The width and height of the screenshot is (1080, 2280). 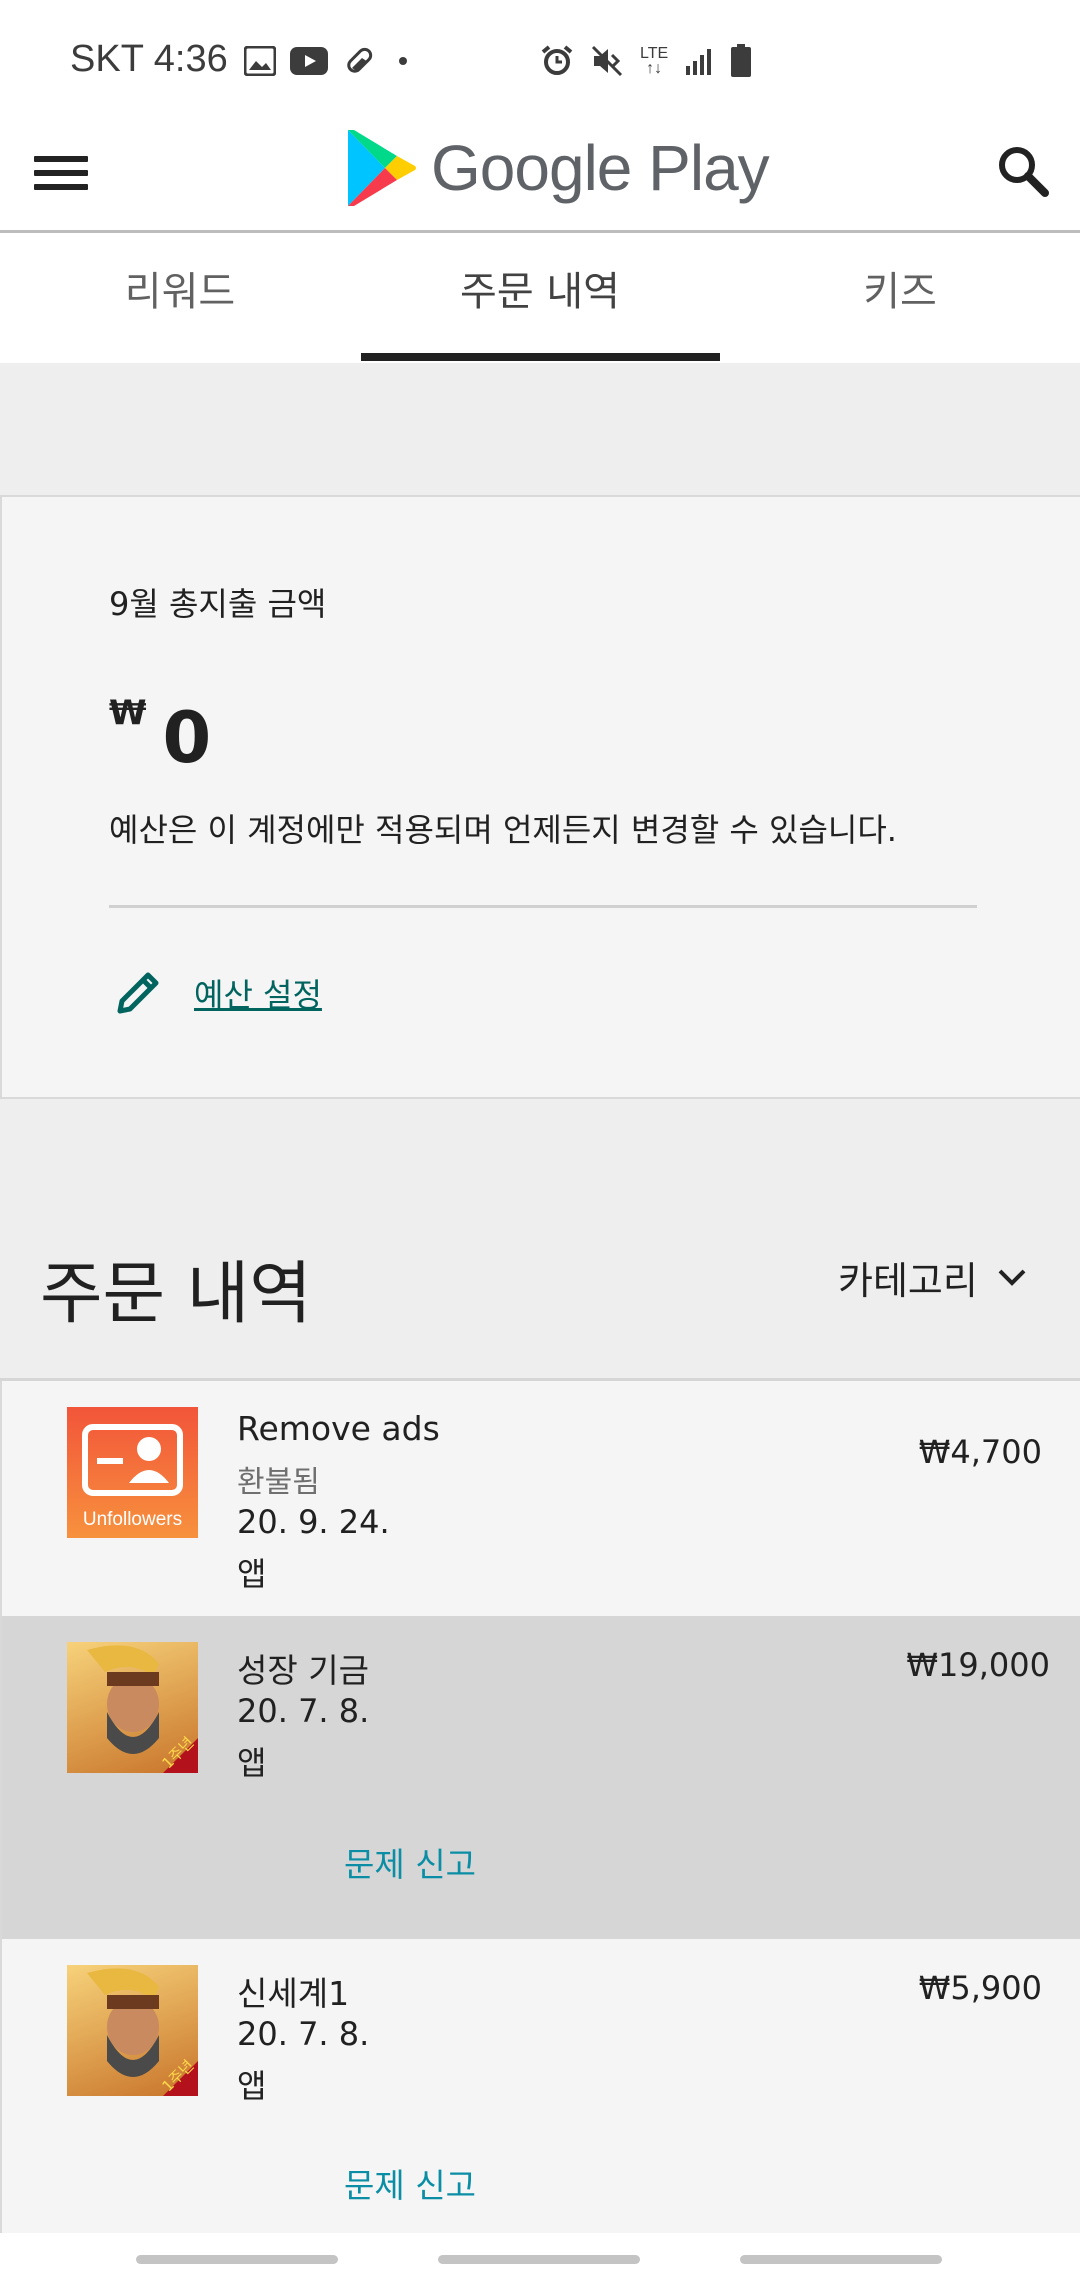 I want to click on youtube-icon, so click(x=309, y=61).